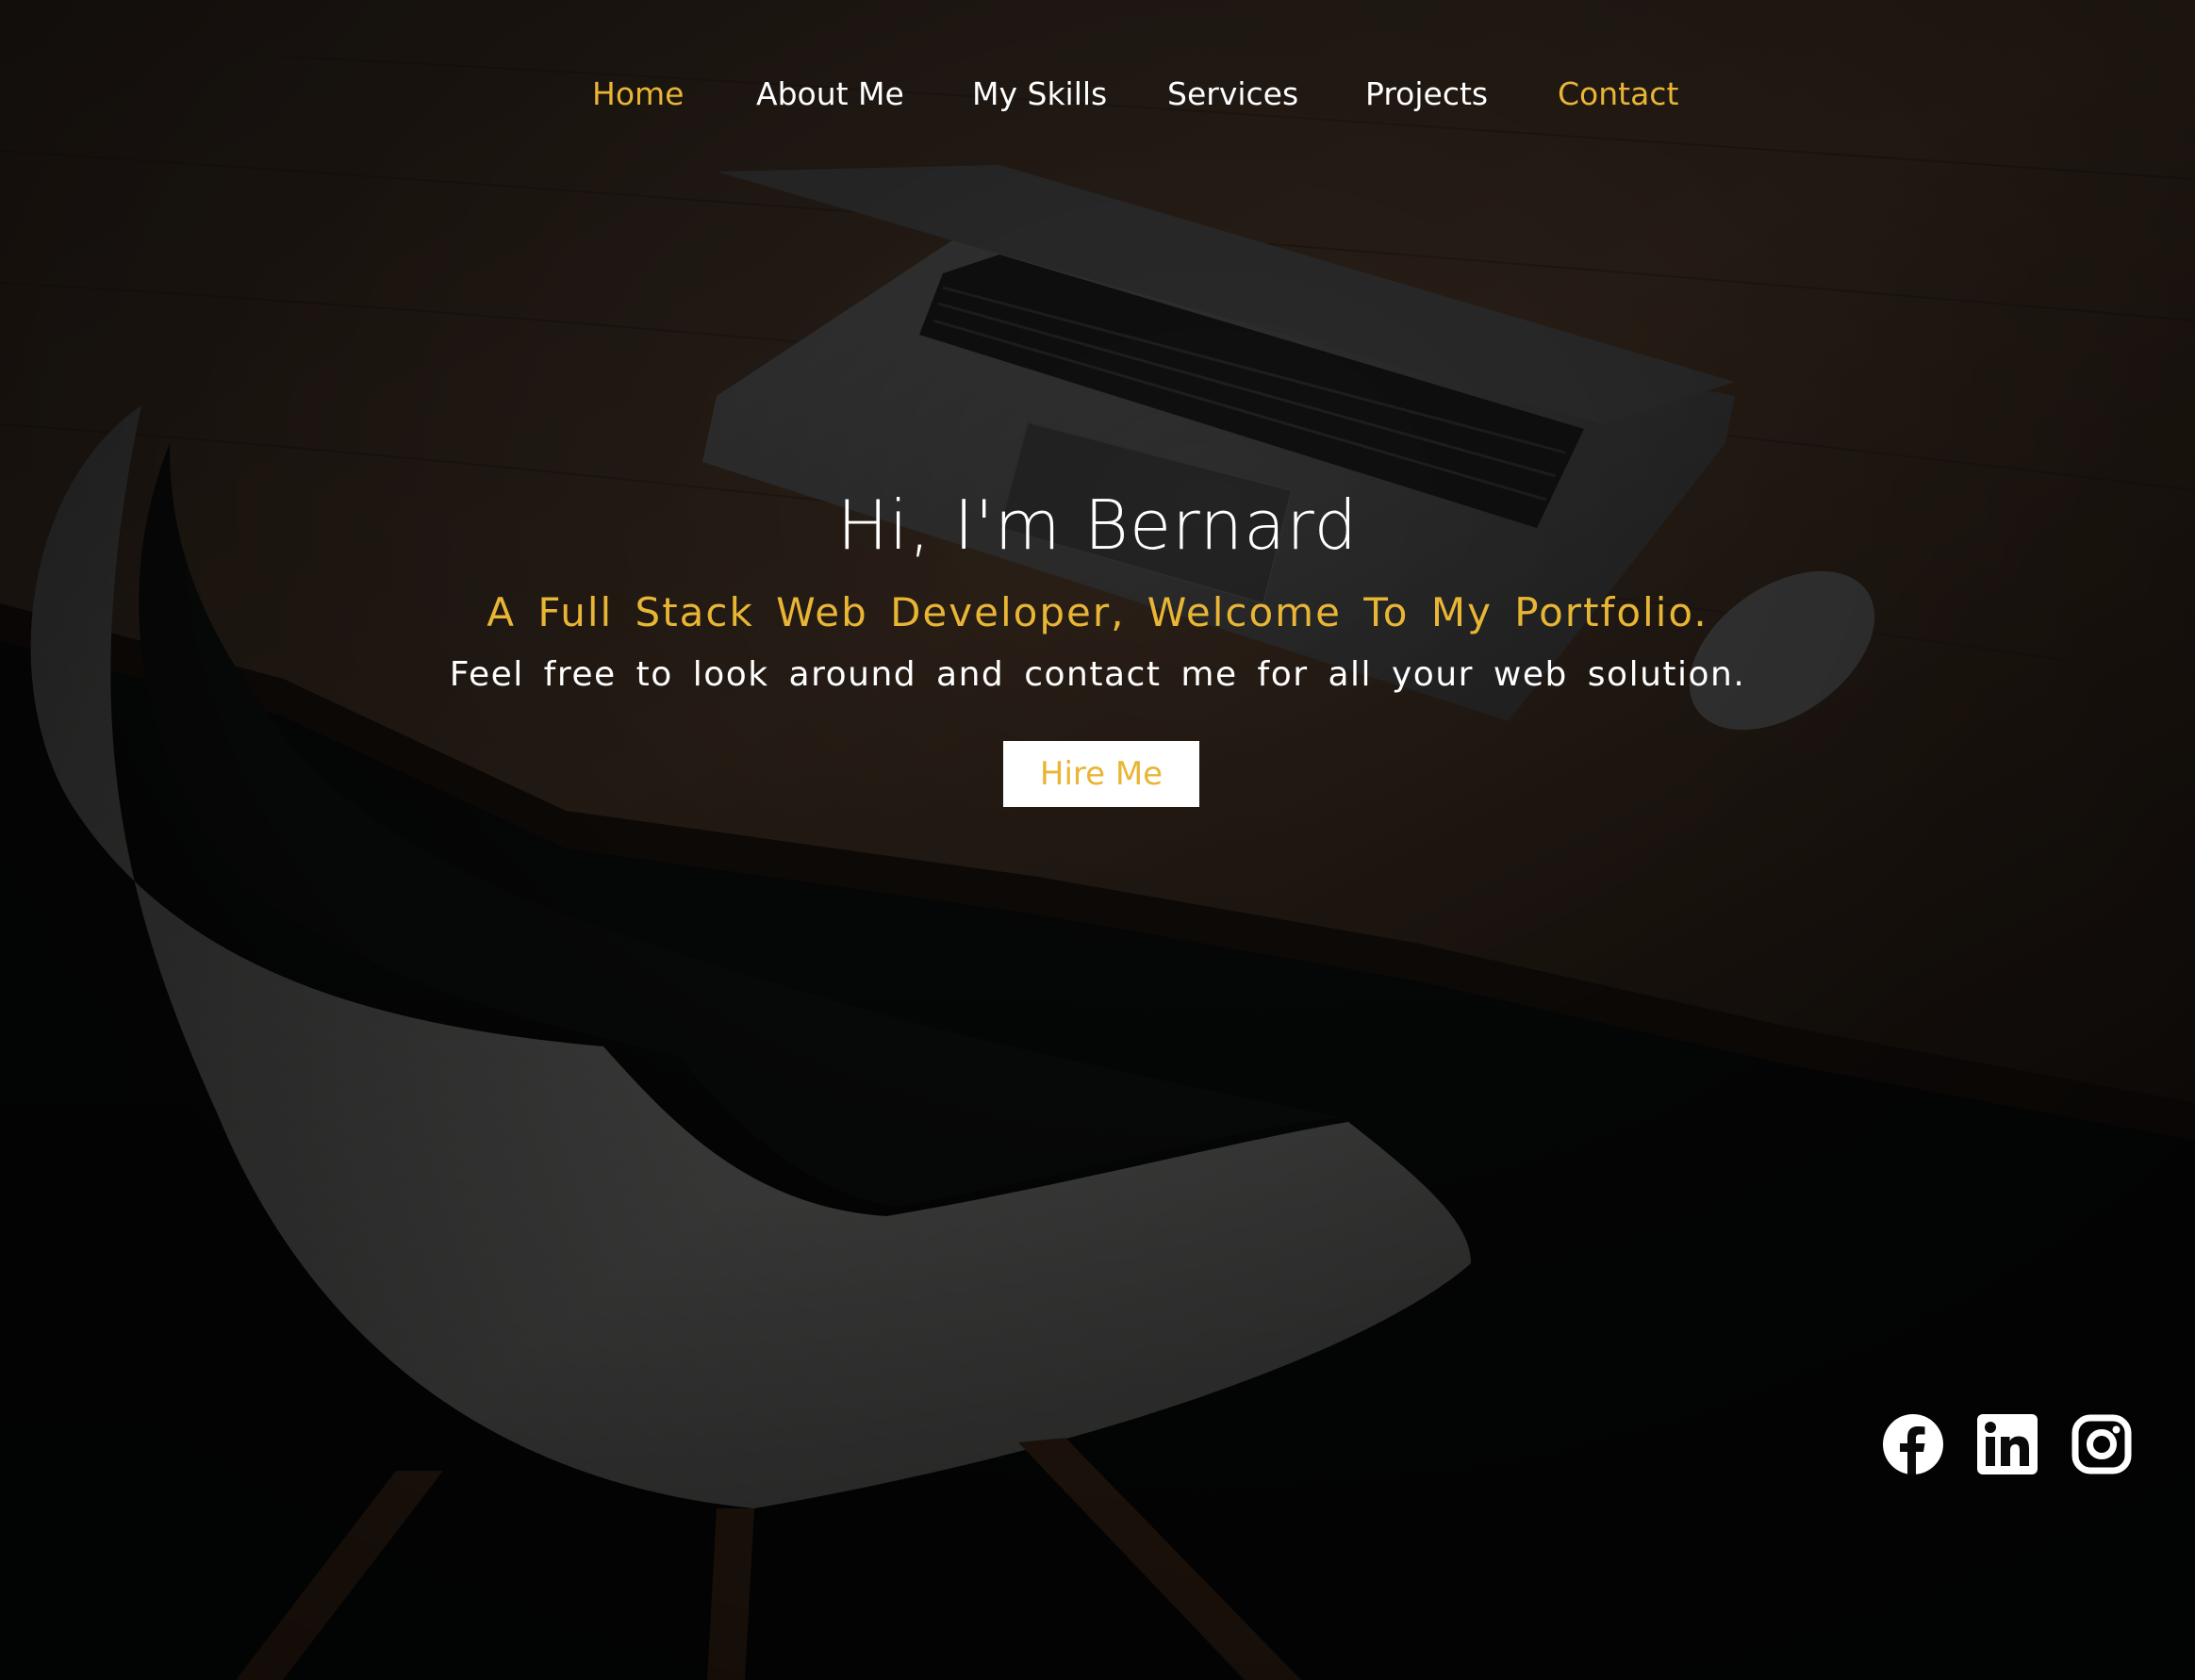  What do you see at coordinates (1101, 774) in the screenshot?
I see `hire-me-button: Hire Me` at bounding box center [1101, 774].